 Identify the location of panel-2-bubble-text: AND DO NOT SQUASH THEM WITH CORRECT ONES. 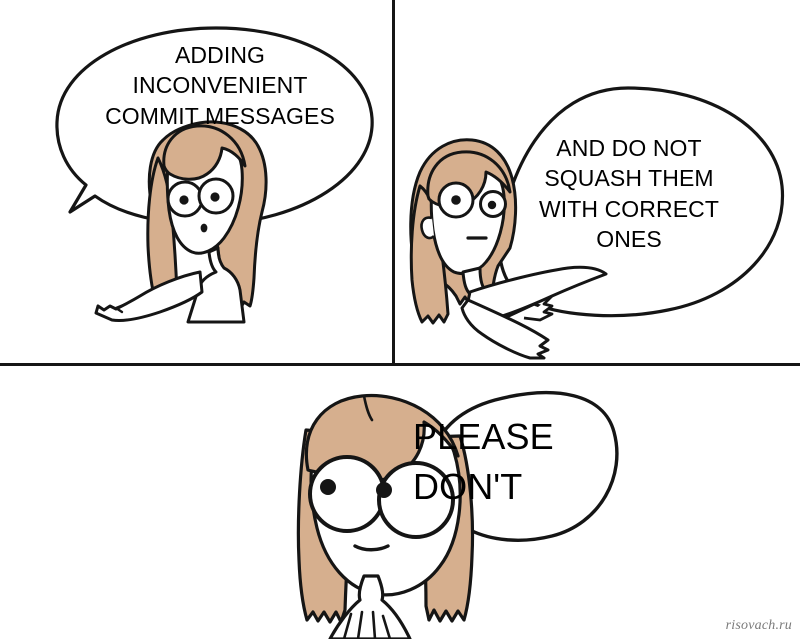
(629, 194).